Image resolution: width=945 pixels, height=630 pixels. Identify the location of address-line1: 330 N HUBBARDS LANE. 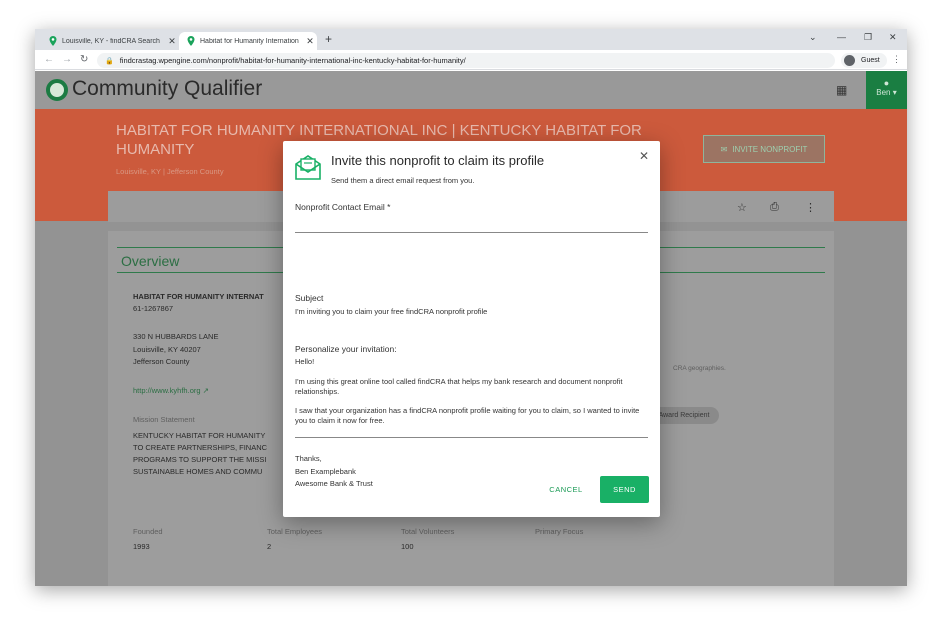
(176, 336).